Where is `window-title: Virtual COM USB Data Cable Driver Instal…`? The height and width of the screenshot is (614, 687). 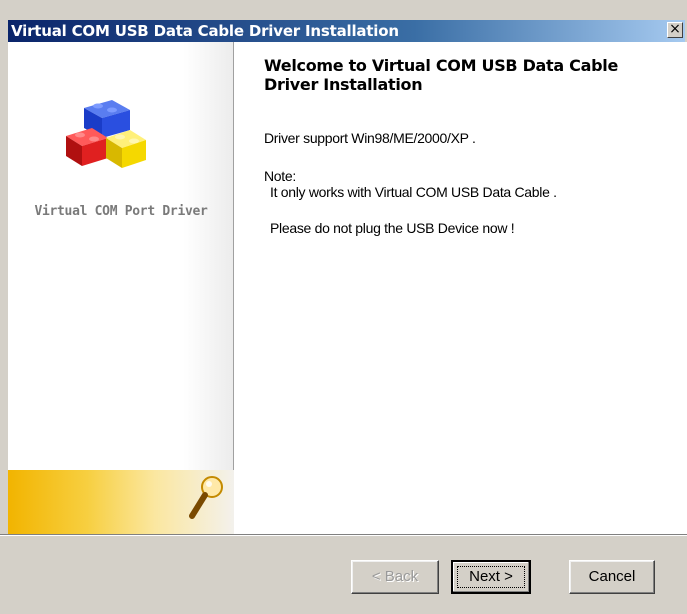 window-title: Virtual COM USB Data Cable Driver Instal… is located at coordinates (205, 31).